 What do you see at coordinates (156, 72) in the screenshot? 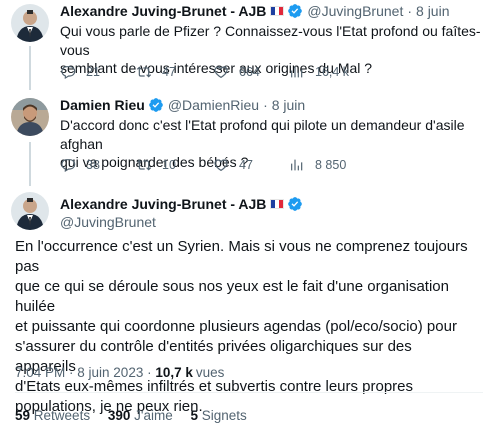
I see `retweet-button: 47` at bounding box center [156, 72].